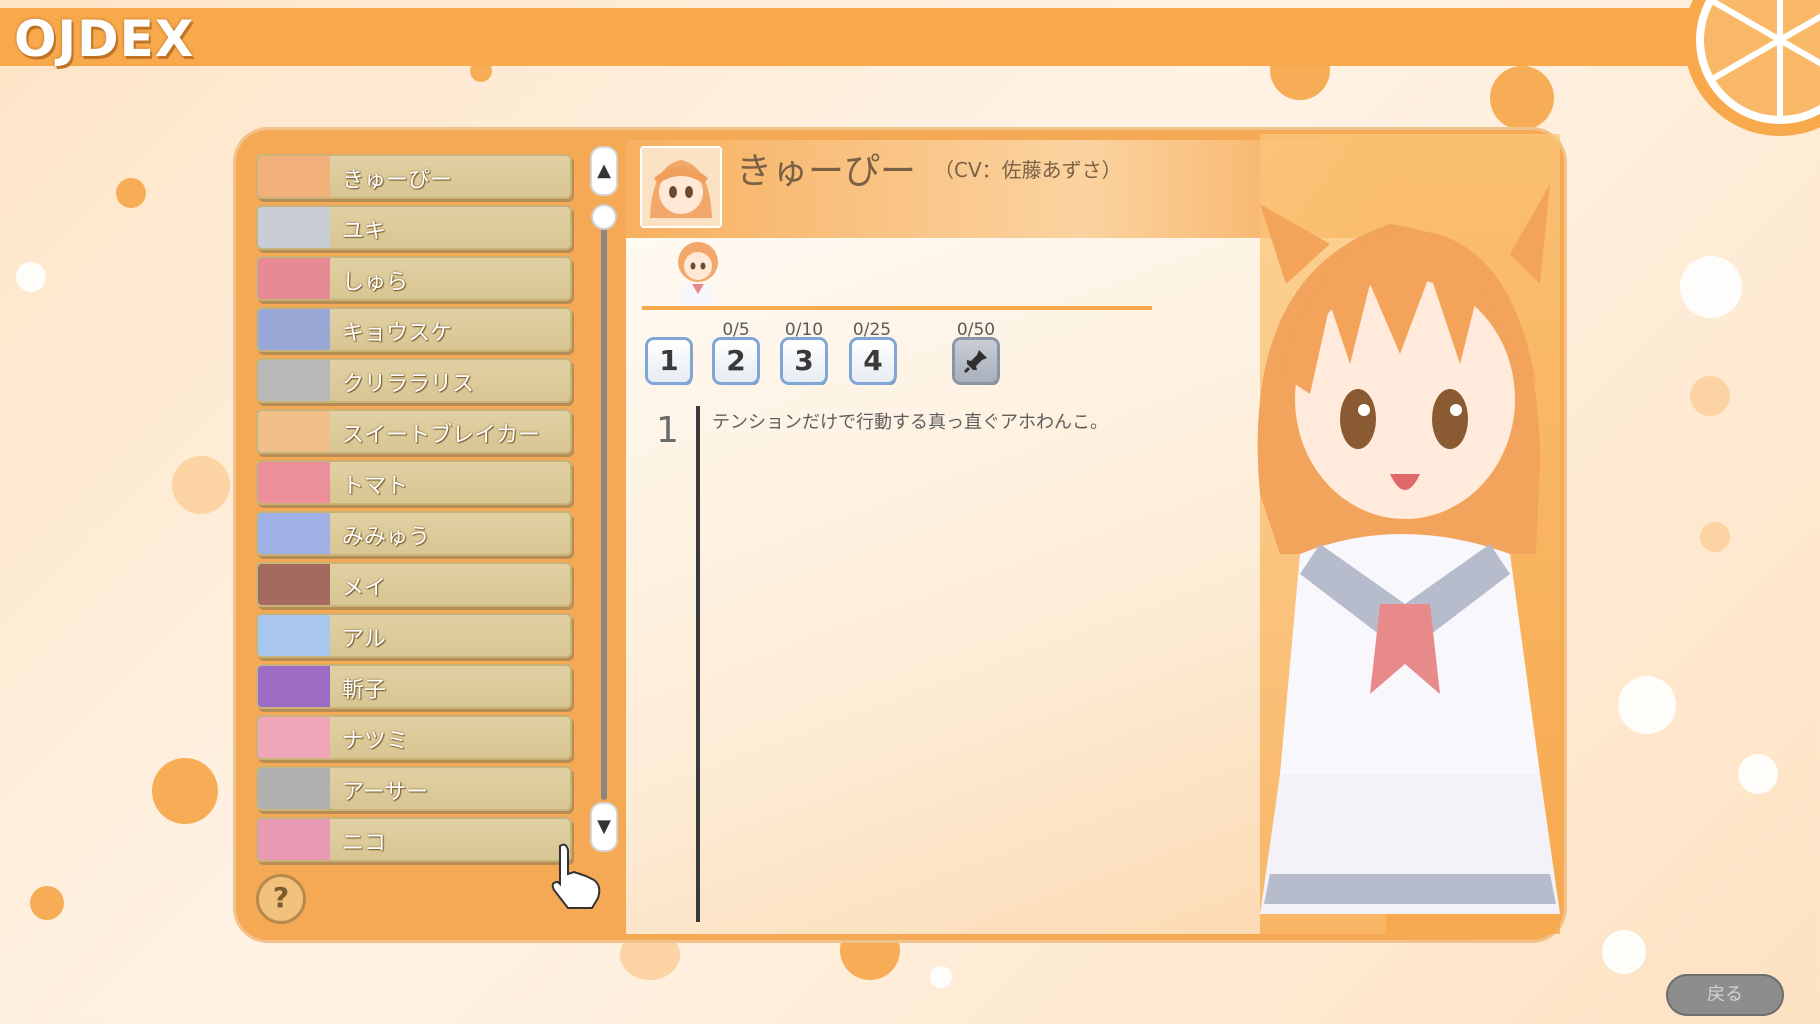 The height and width of the screenshot is (1024, 1820). Describe the element at coordinates (375, 741) in the screenshot. I see `character-name: ナツミ` at that location.